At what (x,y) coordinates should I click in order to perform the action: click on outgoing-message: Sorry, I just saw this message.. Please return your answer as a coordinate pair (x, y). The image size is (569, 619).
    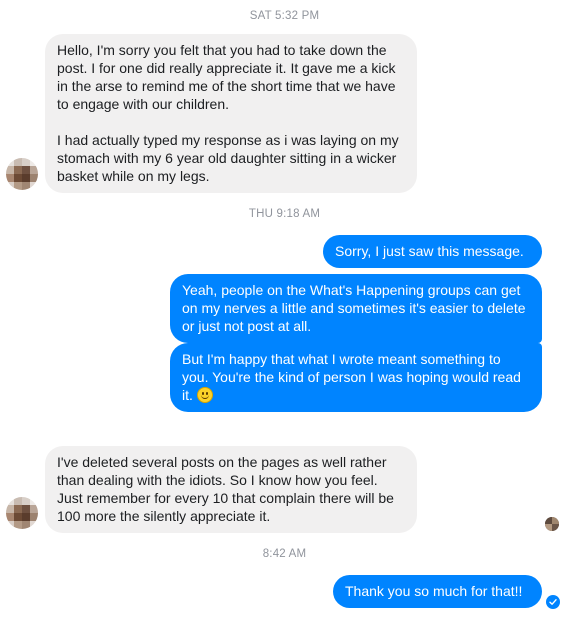
    Looking at the image, I should click on (432, 251).